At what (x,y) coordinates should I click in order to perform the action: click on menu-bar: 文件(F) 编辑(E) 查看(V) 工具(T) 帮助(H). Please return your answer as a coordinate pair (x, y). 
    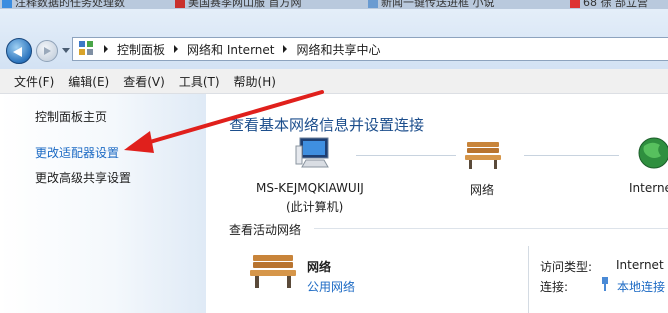
    Looking at the image, I should click on (334, 81).